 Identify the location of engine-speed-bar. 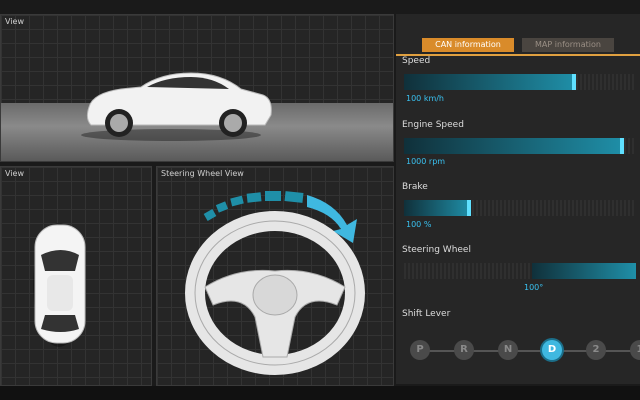
(520, 146).